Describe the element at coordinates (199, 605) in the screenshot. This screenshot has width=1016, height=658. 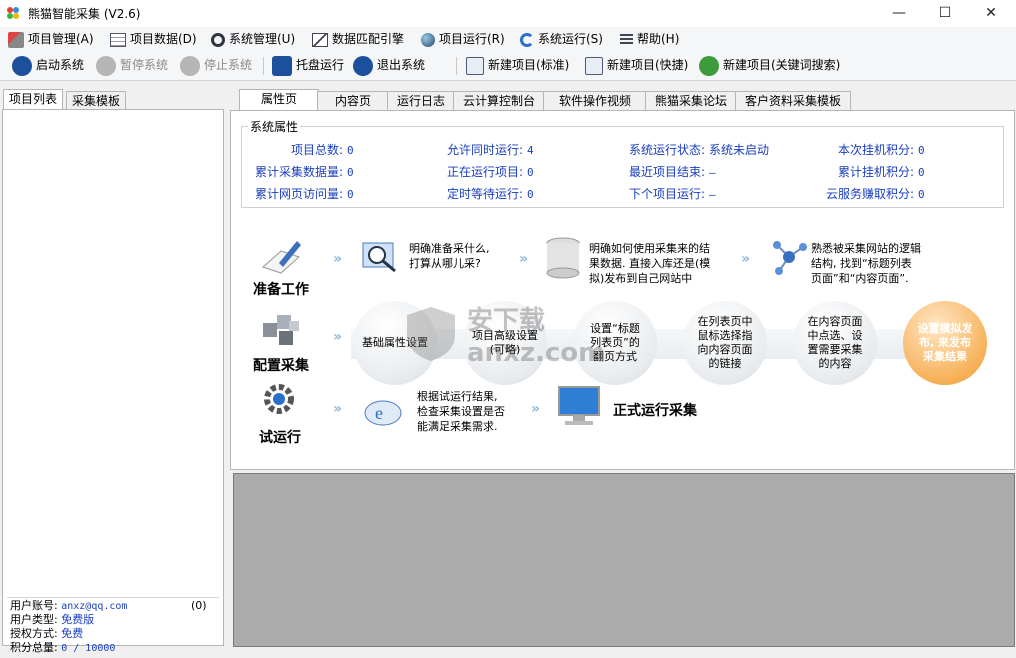
I see `account-count: (0)` at that location.